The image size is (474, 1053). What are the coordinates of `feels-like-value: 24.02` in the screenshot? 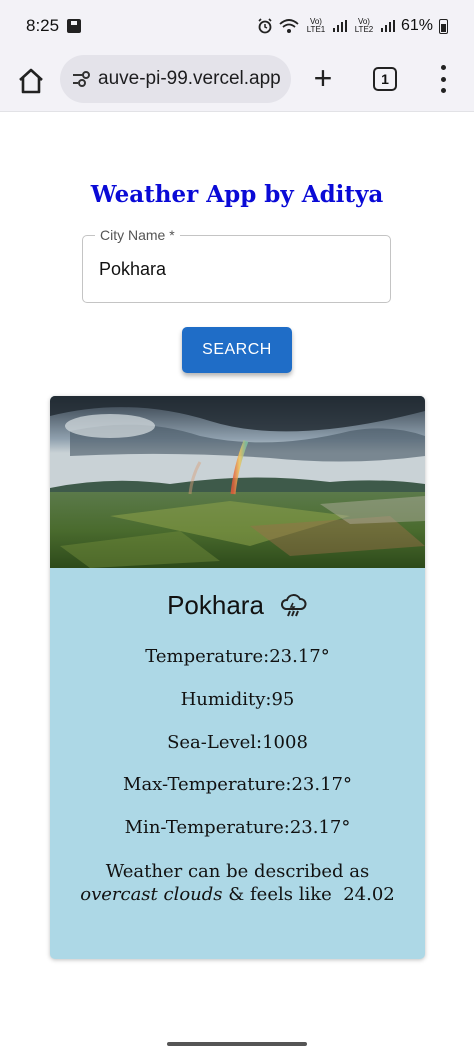 It's located at (369, 894).